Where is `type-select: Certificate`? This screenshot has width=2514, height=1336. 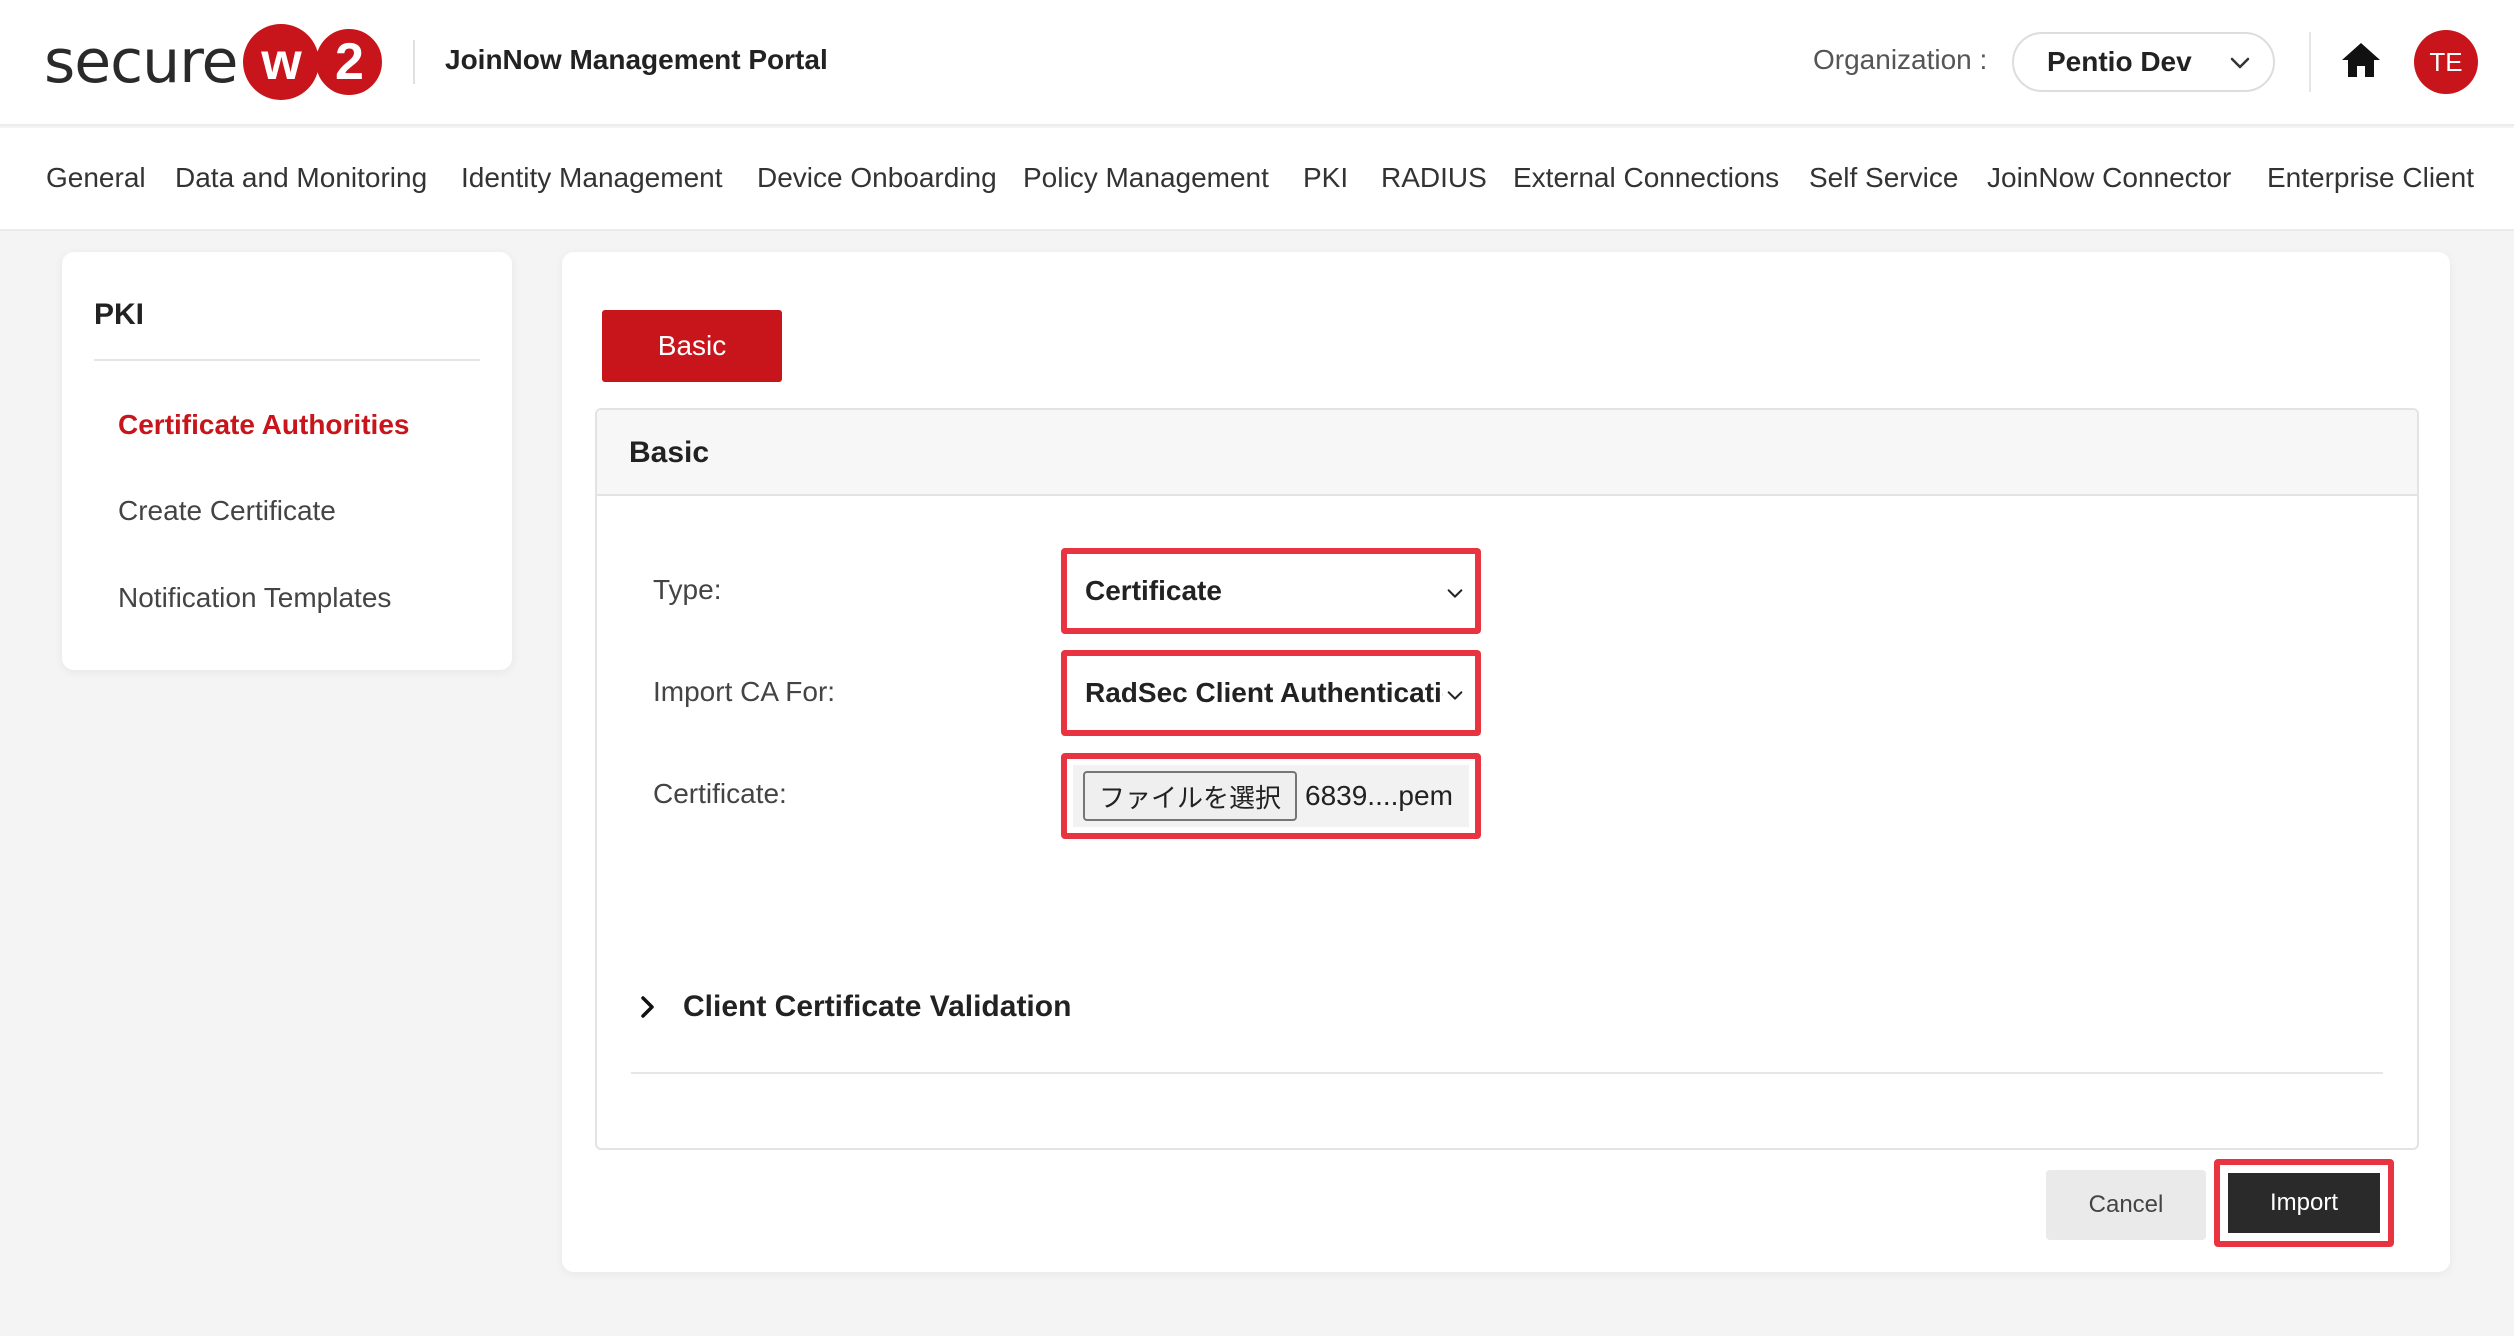 type-select: Certificate is located at coordinates (1271, 591).